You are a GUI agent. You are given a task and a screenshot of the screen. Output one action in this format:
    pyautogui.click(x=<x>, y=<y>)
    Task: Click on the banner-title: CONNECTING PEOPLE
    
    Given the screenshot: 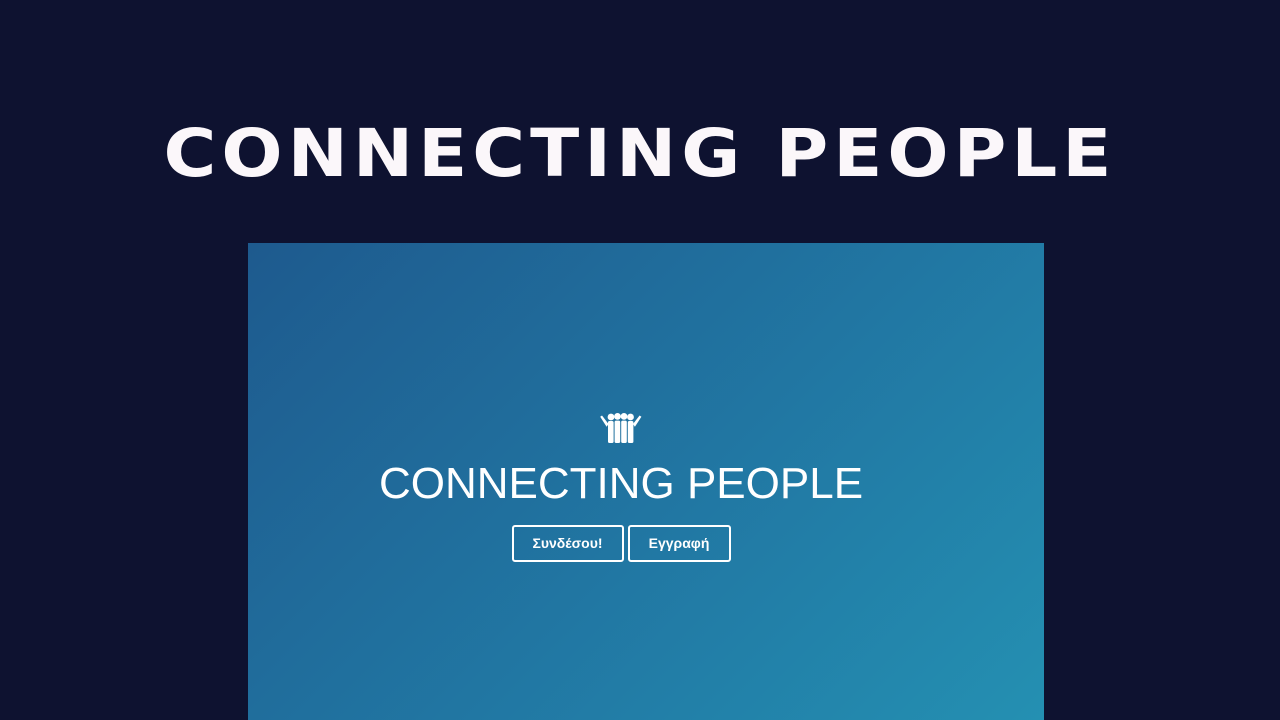 What is the action you would take?
    pyautogui.click(x=640, y=153)
    